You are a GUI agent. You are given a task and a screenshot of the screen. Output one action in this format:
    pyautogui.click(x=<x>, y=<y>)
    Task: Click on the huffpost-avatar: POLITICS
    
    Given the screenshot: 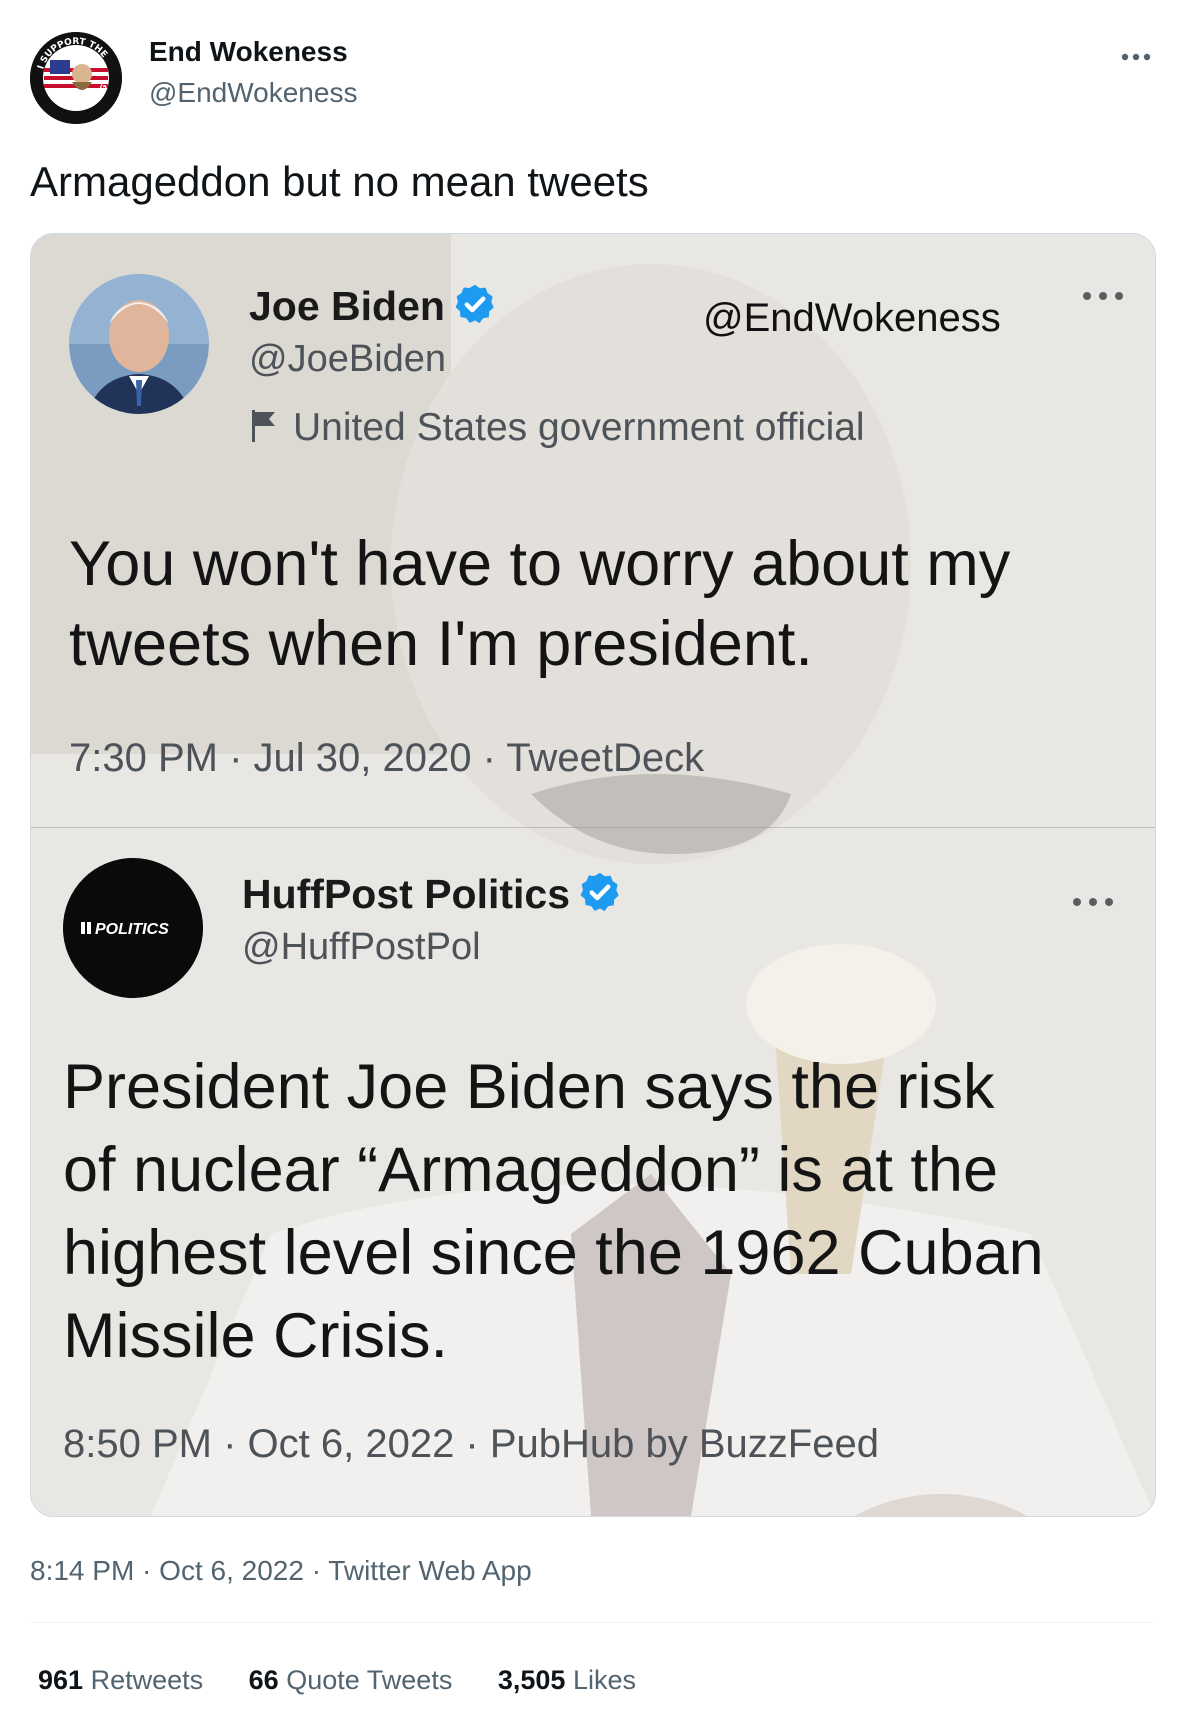 What is the action you would take?
    pyautogui.click(x=133, y=928)
    